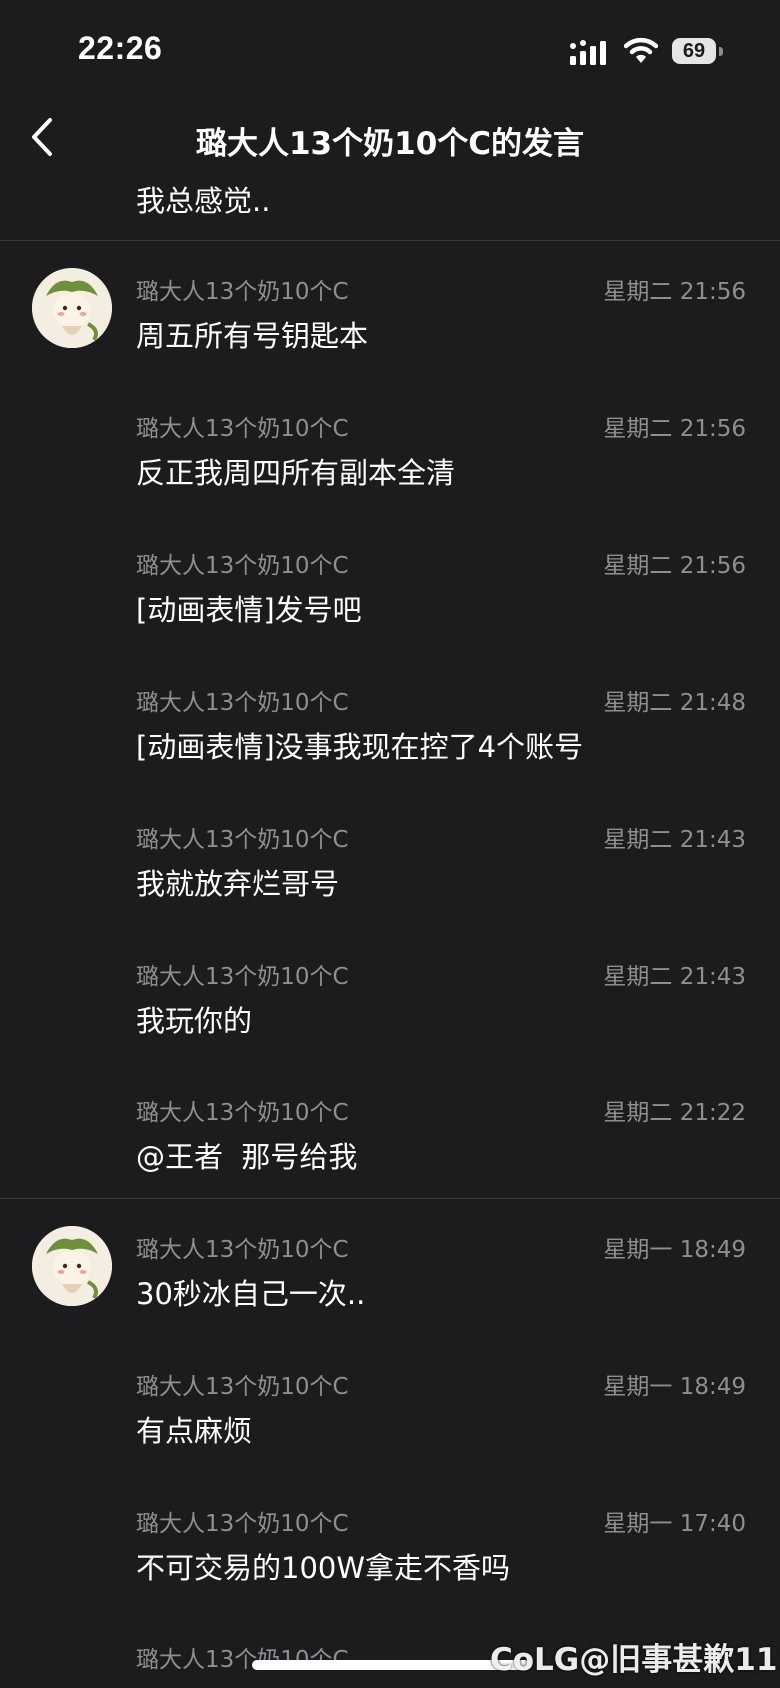  I want to click on message-text: 有点麻烦, so click(194, 1429).